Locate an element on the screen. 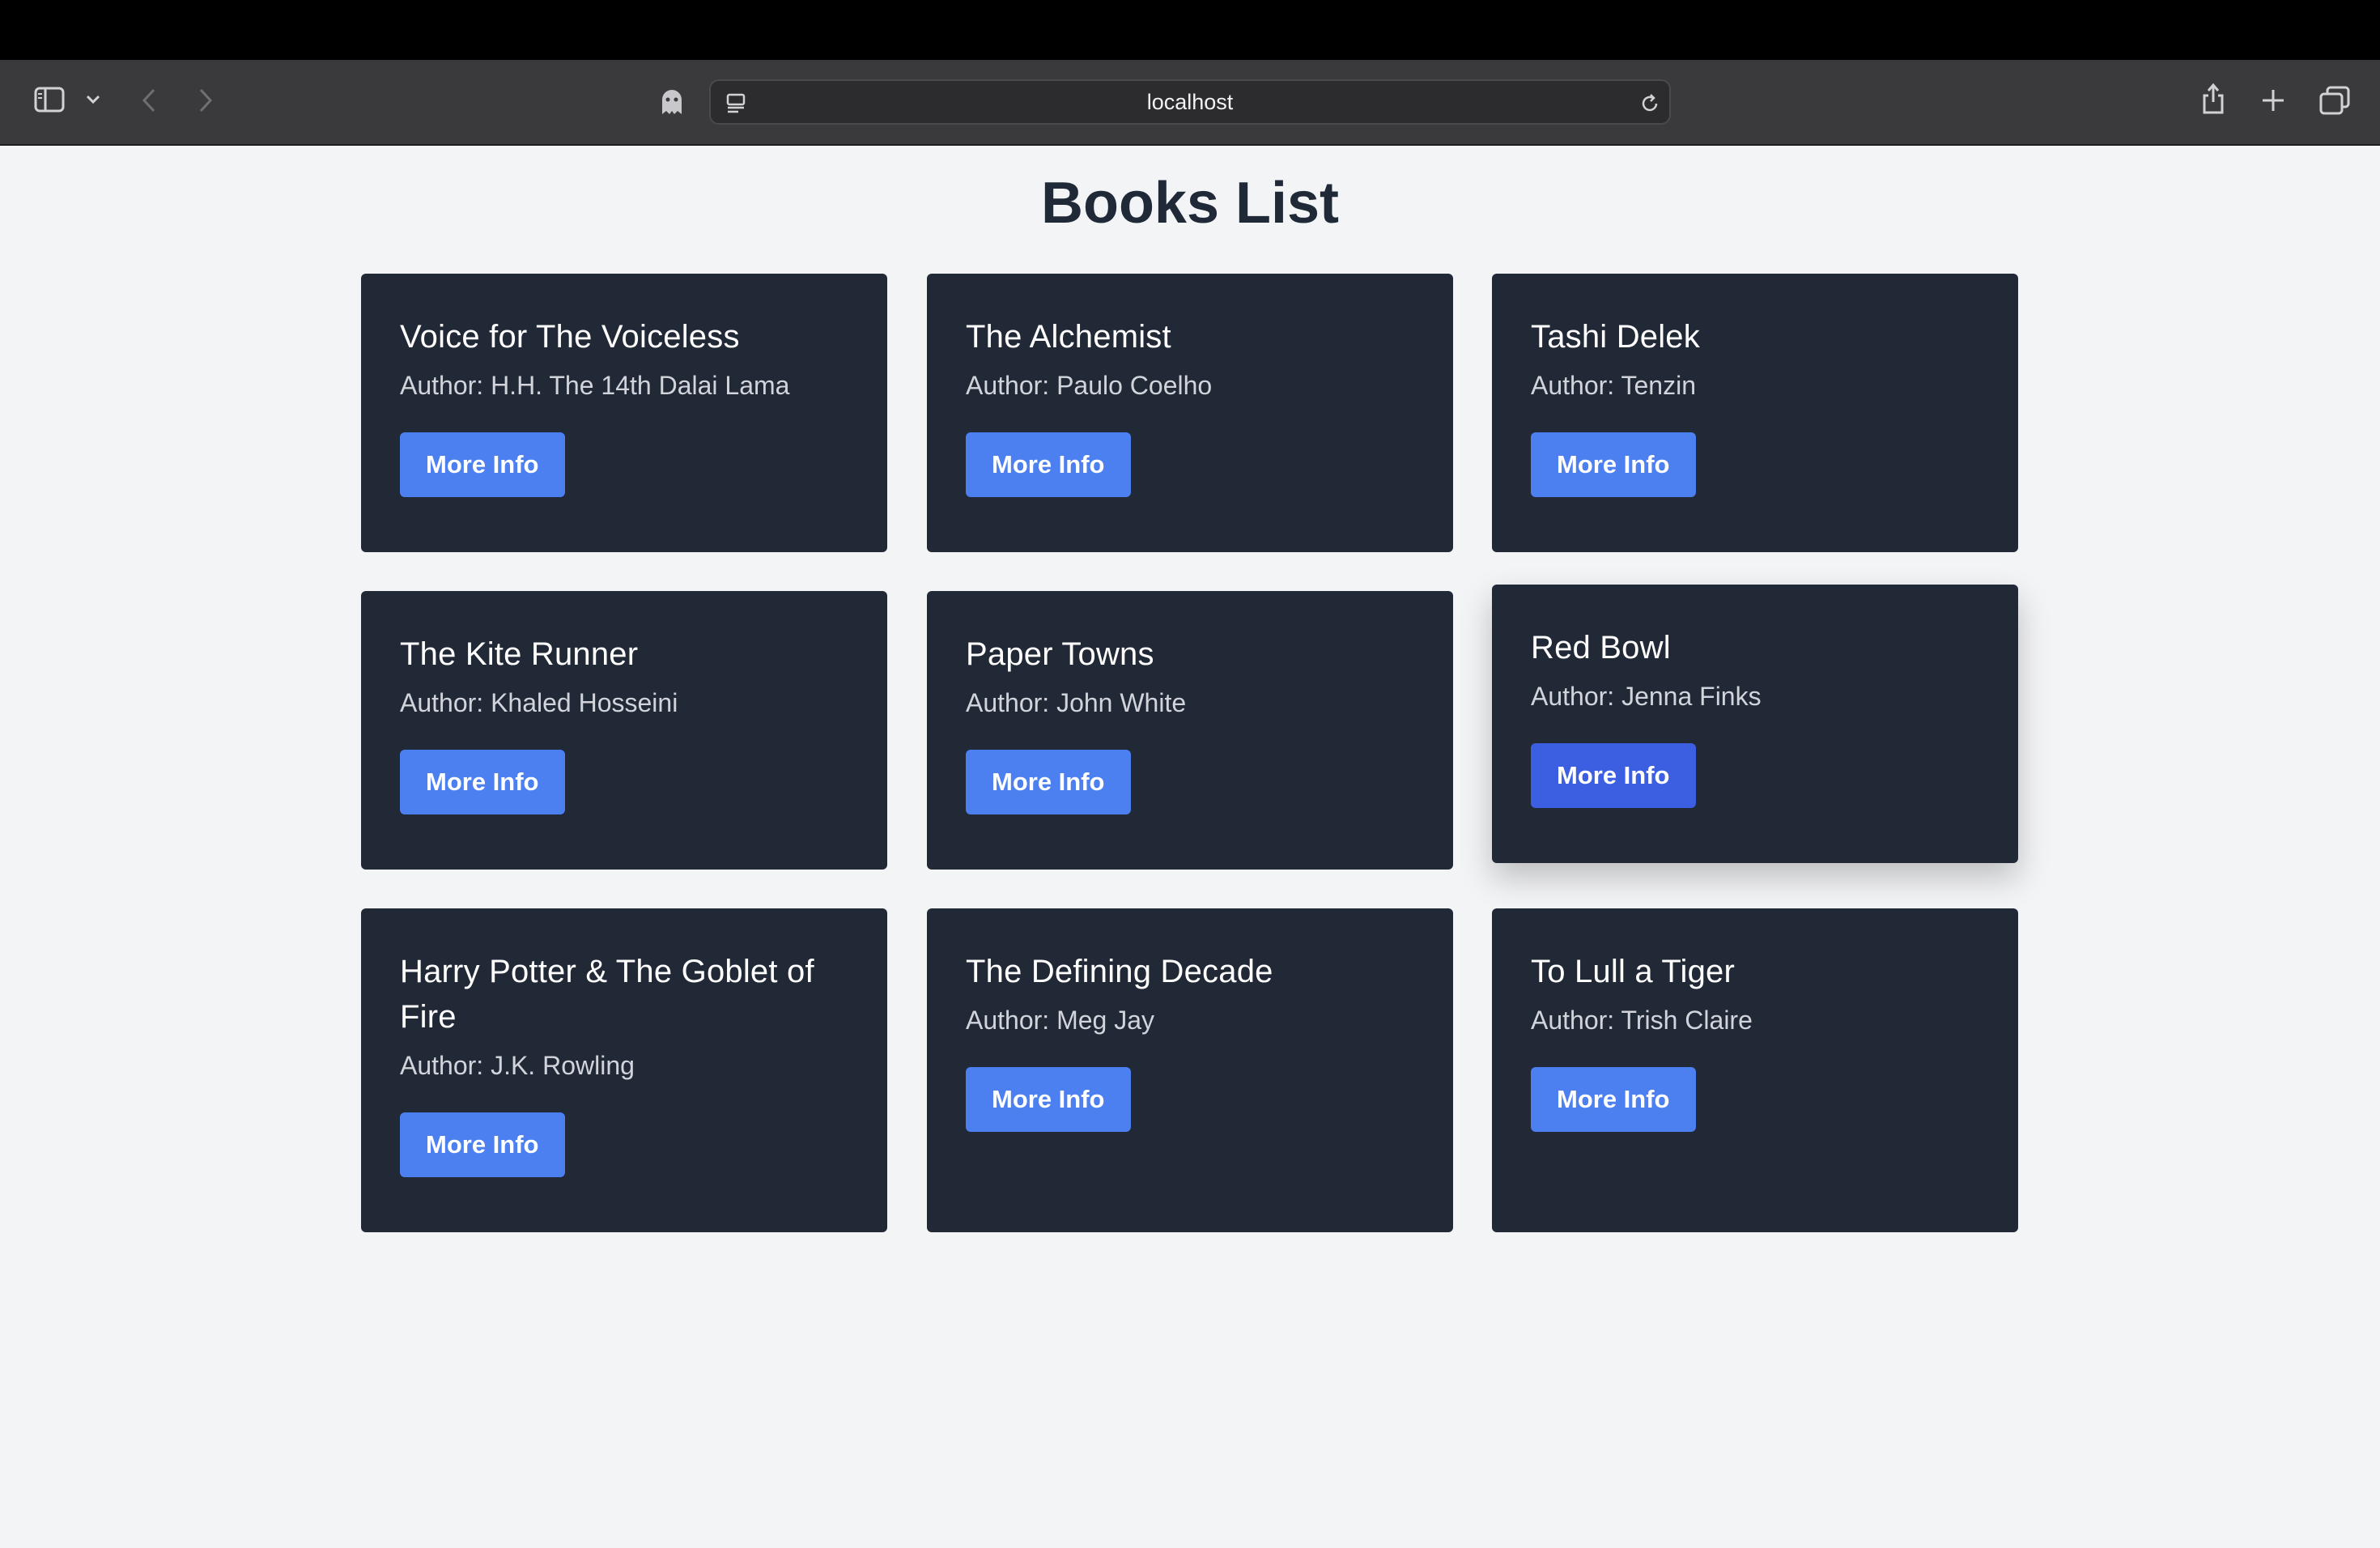 The image size is (2380, 1548). tab-overview-icon is located at coordinates (2334, 100).